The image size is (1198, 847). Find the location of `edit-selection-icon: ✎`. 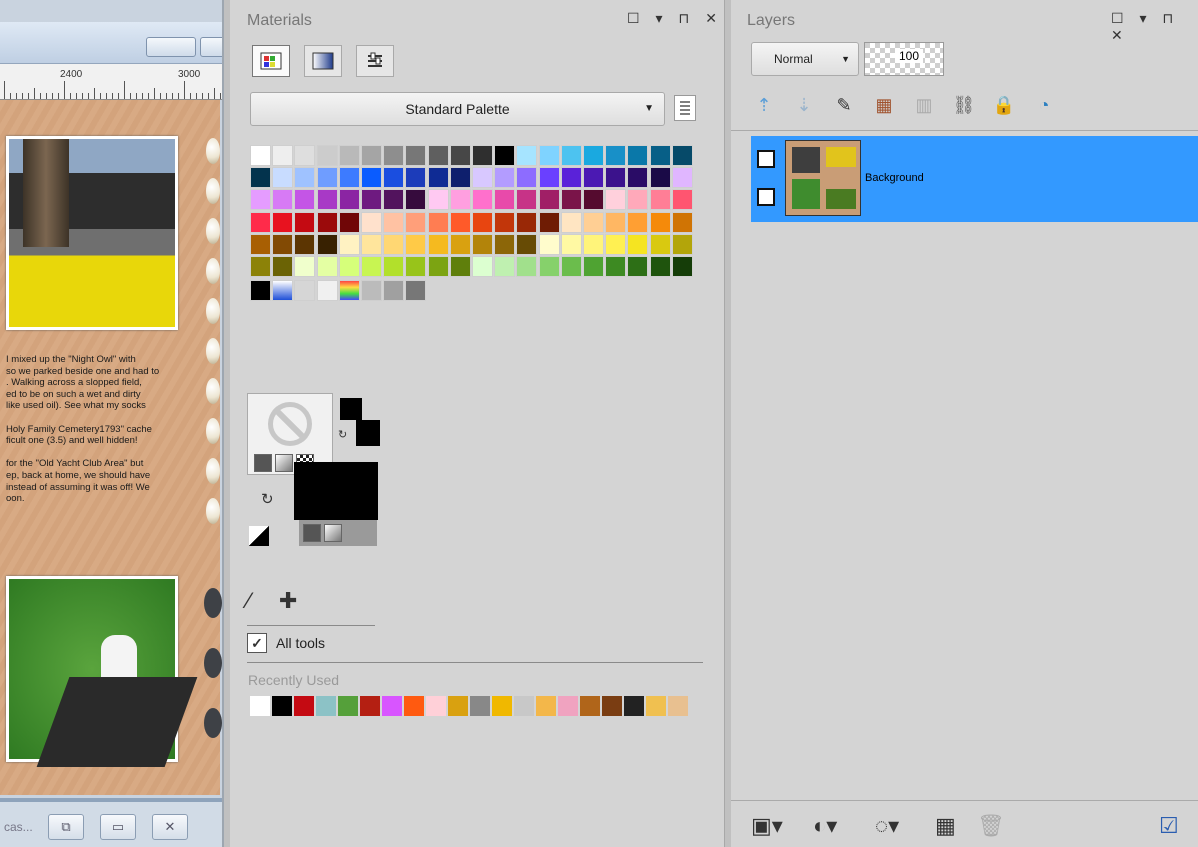

edit-selection-icon: ✎ is located at coordinates (844, 105).